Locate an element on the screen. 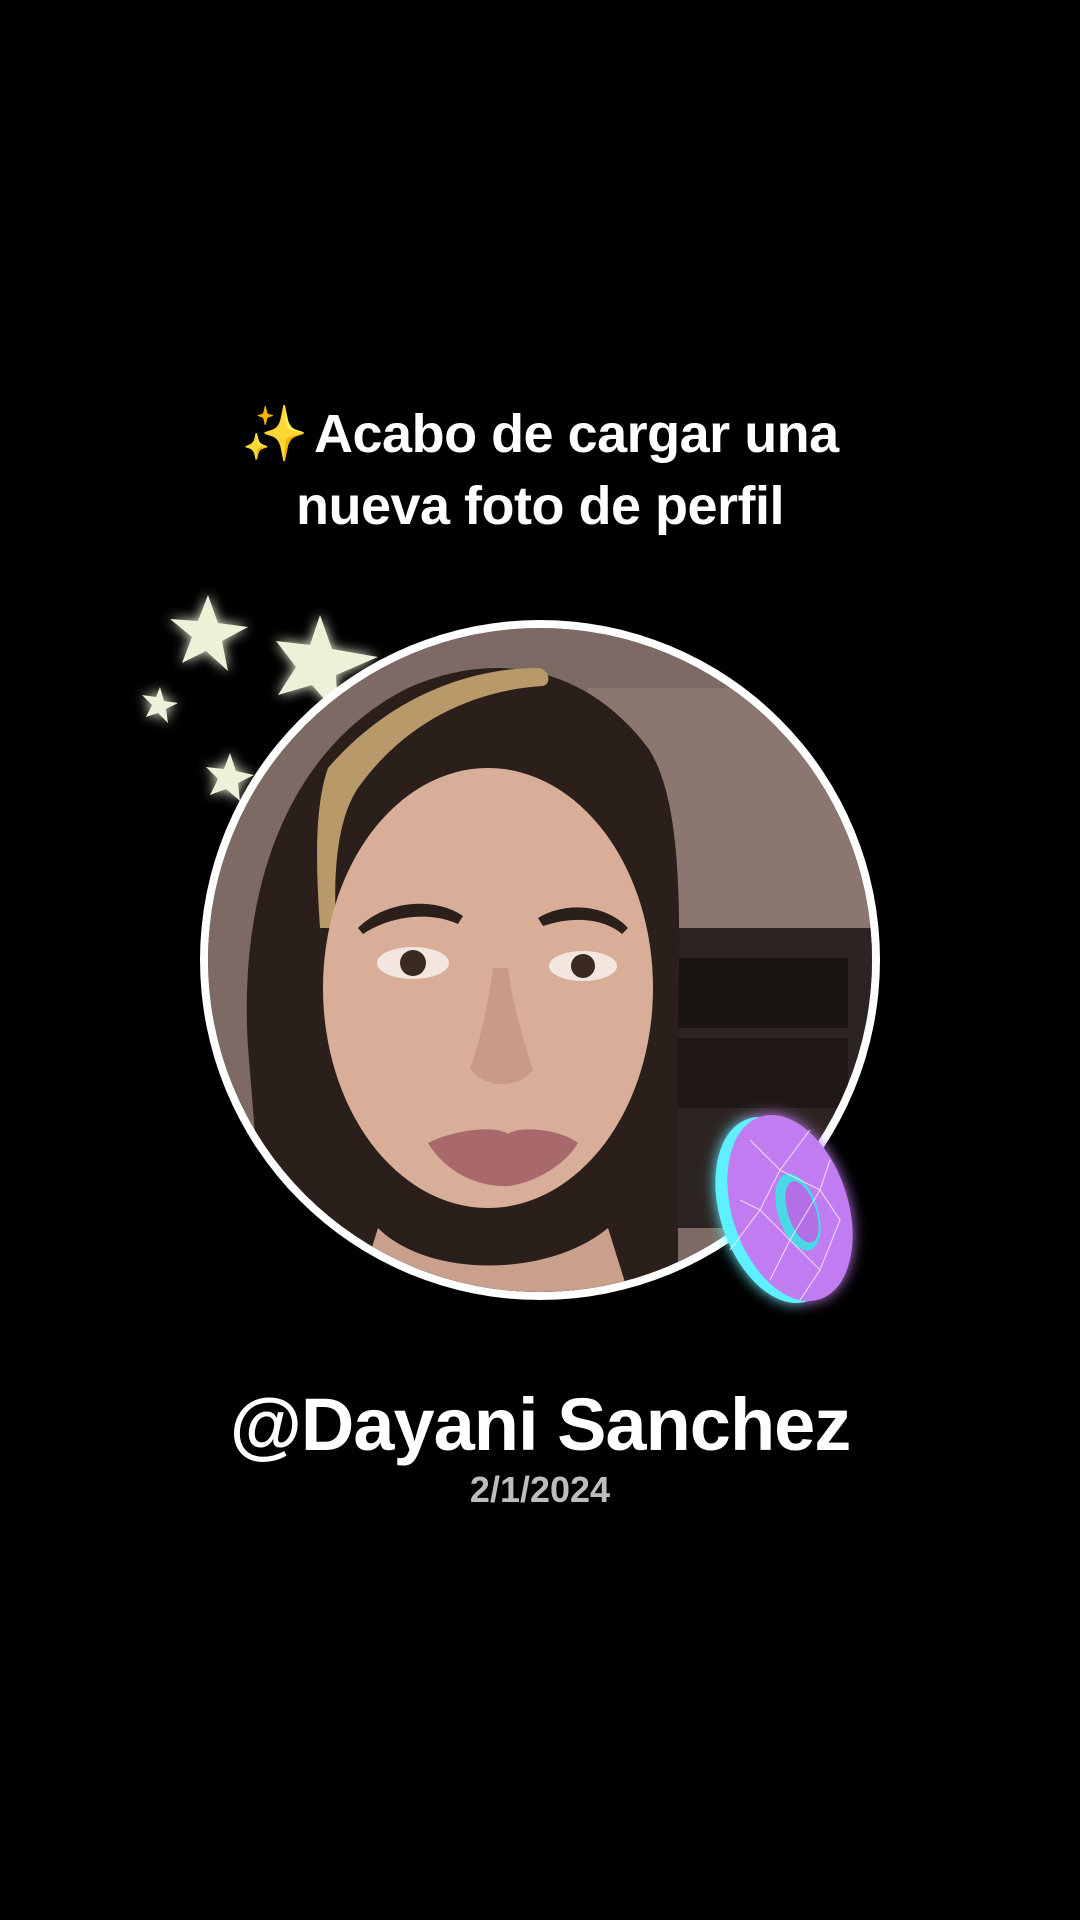 This screenshot has width=1080, height=1920. headline-text-1: Acabo de cargar una is located at coordinates (576, 434).